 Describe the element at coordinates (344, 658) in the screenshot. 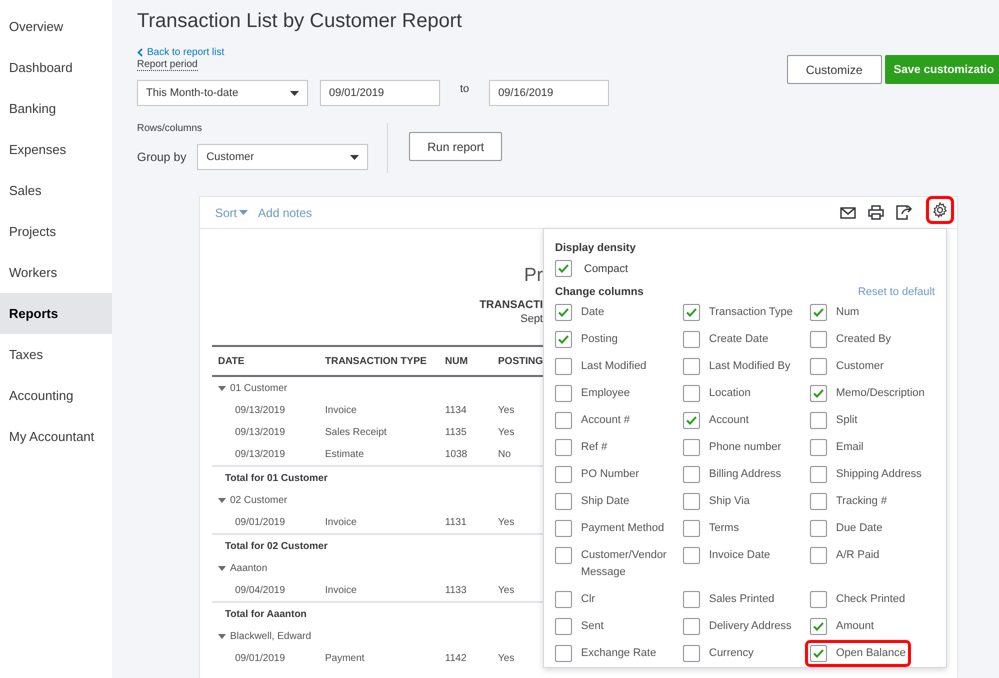

I see `table-cell: Payment` at that location.